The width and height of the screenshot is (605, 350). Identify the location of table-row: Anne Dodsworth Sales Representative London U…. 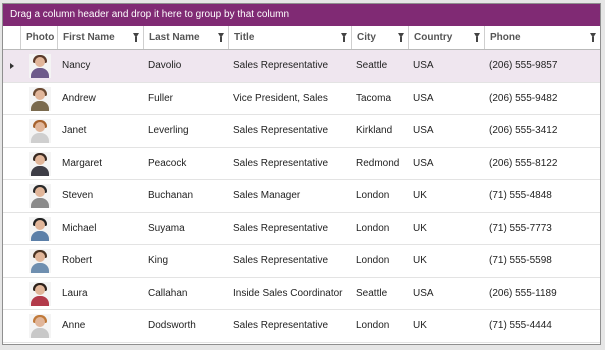
(301, 326).